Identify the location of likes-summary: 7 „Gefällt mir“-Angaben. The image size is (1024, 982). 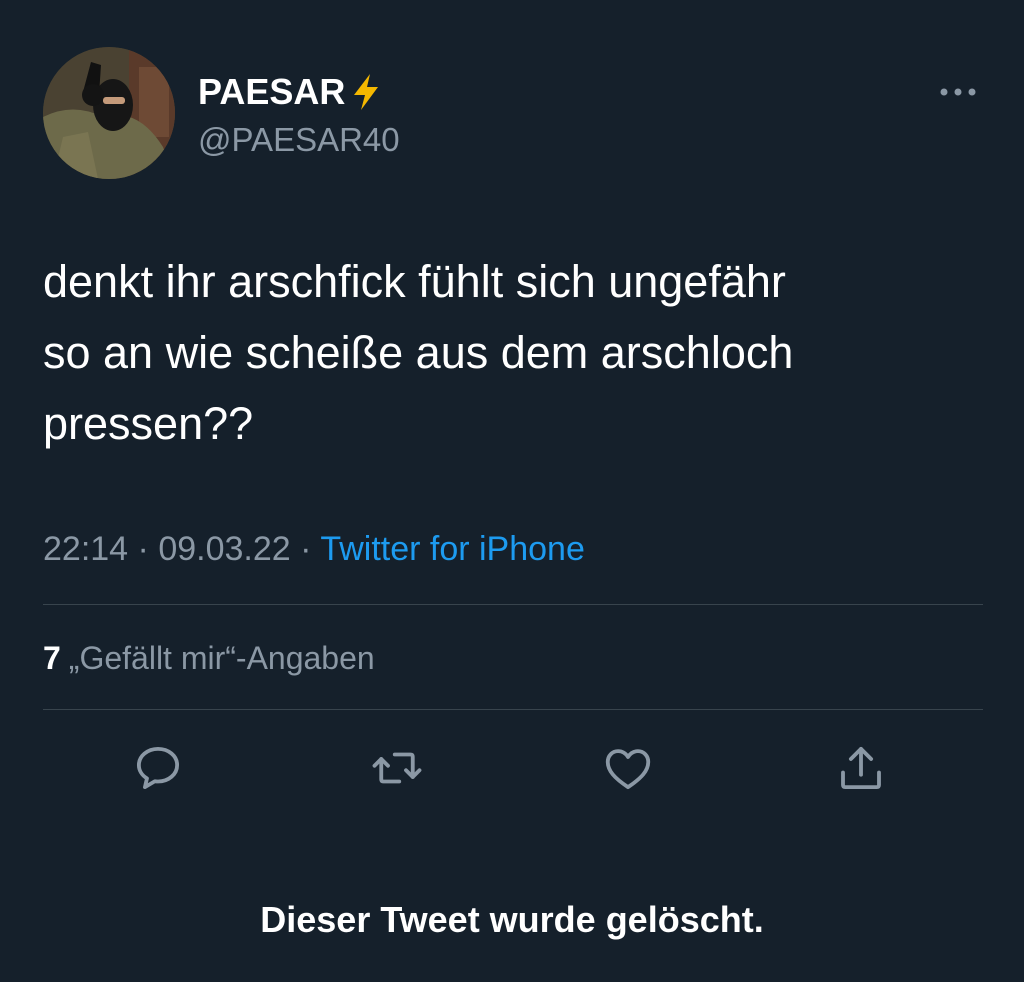
(209, 658).